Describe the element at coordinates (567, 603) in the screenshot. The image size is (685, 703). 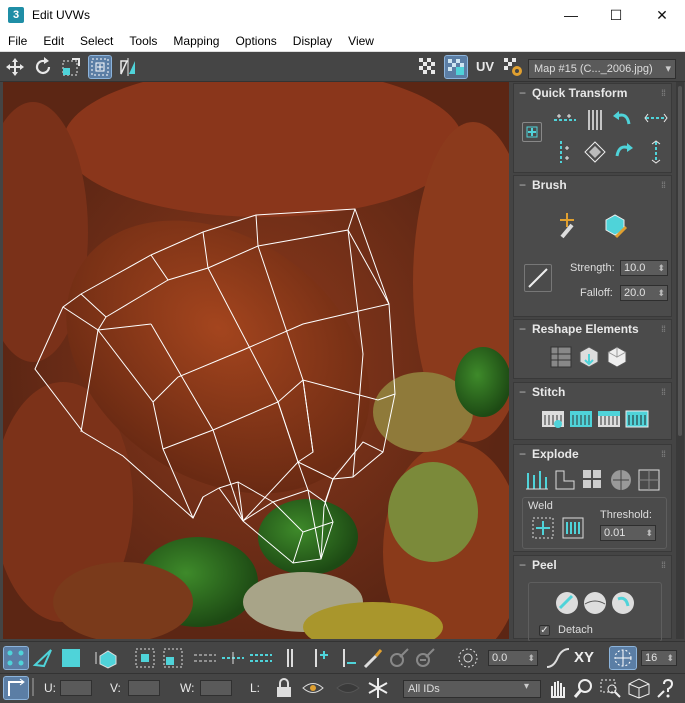
I see `quick-peel-icon` at that location.